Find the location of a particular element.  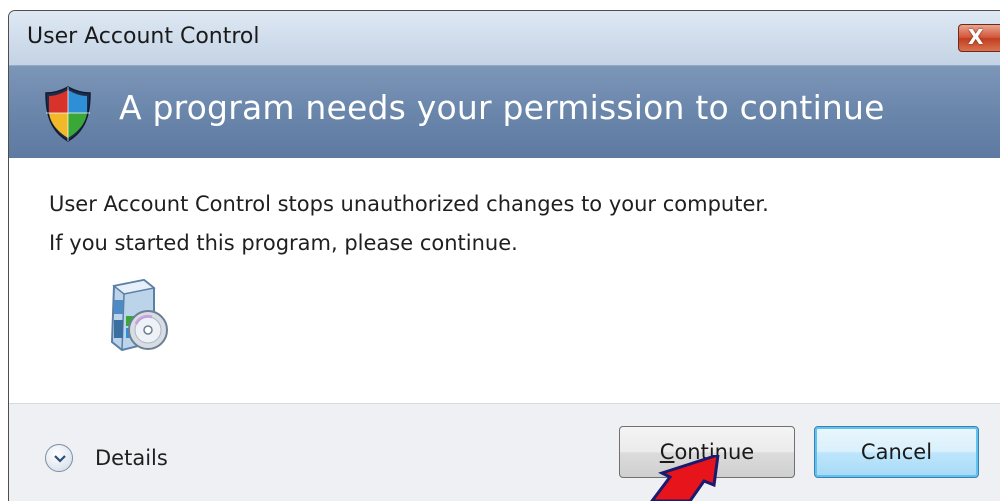

title-bar: User Account Control X is located at coordinates (504, 38).